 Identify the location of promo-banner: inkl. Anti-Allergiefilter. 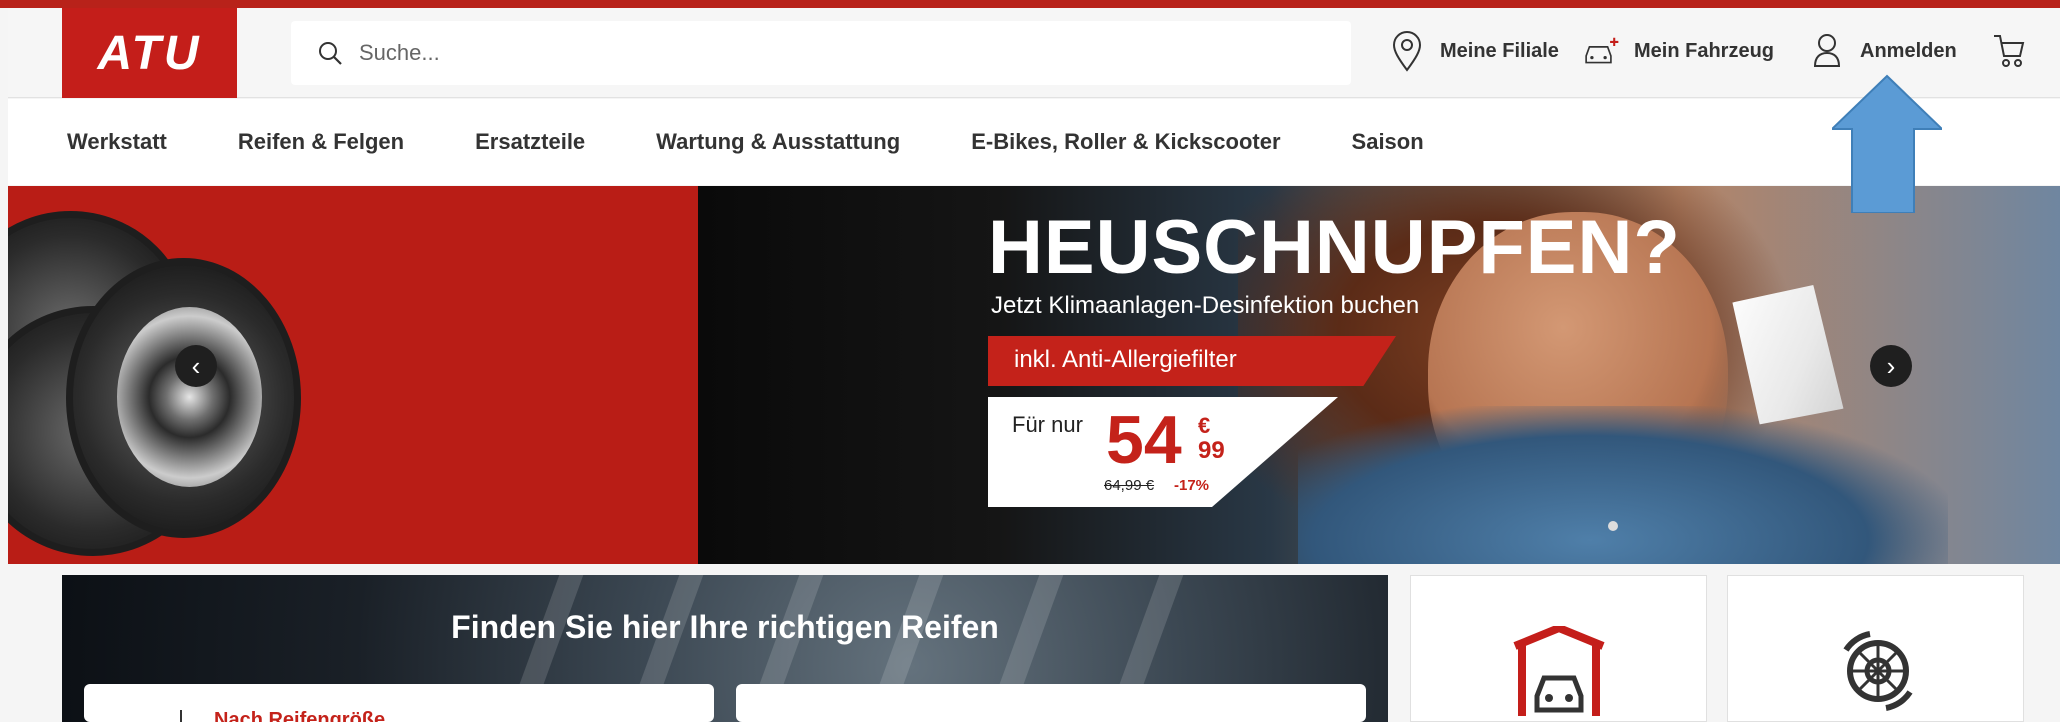
(1192, 361).